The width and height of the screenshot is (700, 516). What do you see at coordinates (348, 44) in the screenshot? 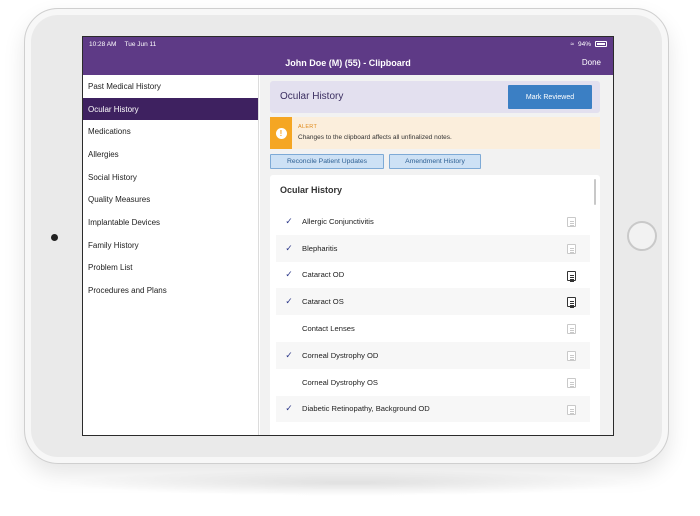
I see `status-bar: 10:28 AM Tue Jun 11 ≈ 94%` at bounding box center [348, 44].